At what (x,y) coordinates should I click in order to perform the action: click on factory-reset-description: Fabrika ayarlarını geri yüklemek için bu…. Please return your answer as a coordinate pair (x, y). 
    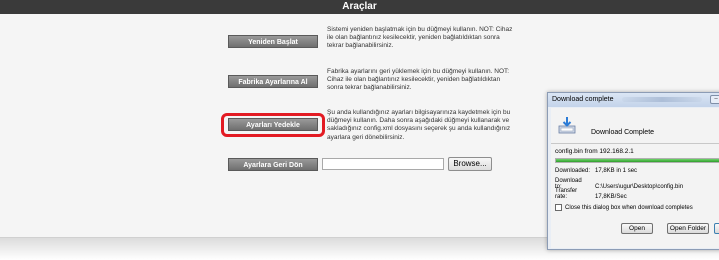
    Looking at the image, I should click on (418, 80).